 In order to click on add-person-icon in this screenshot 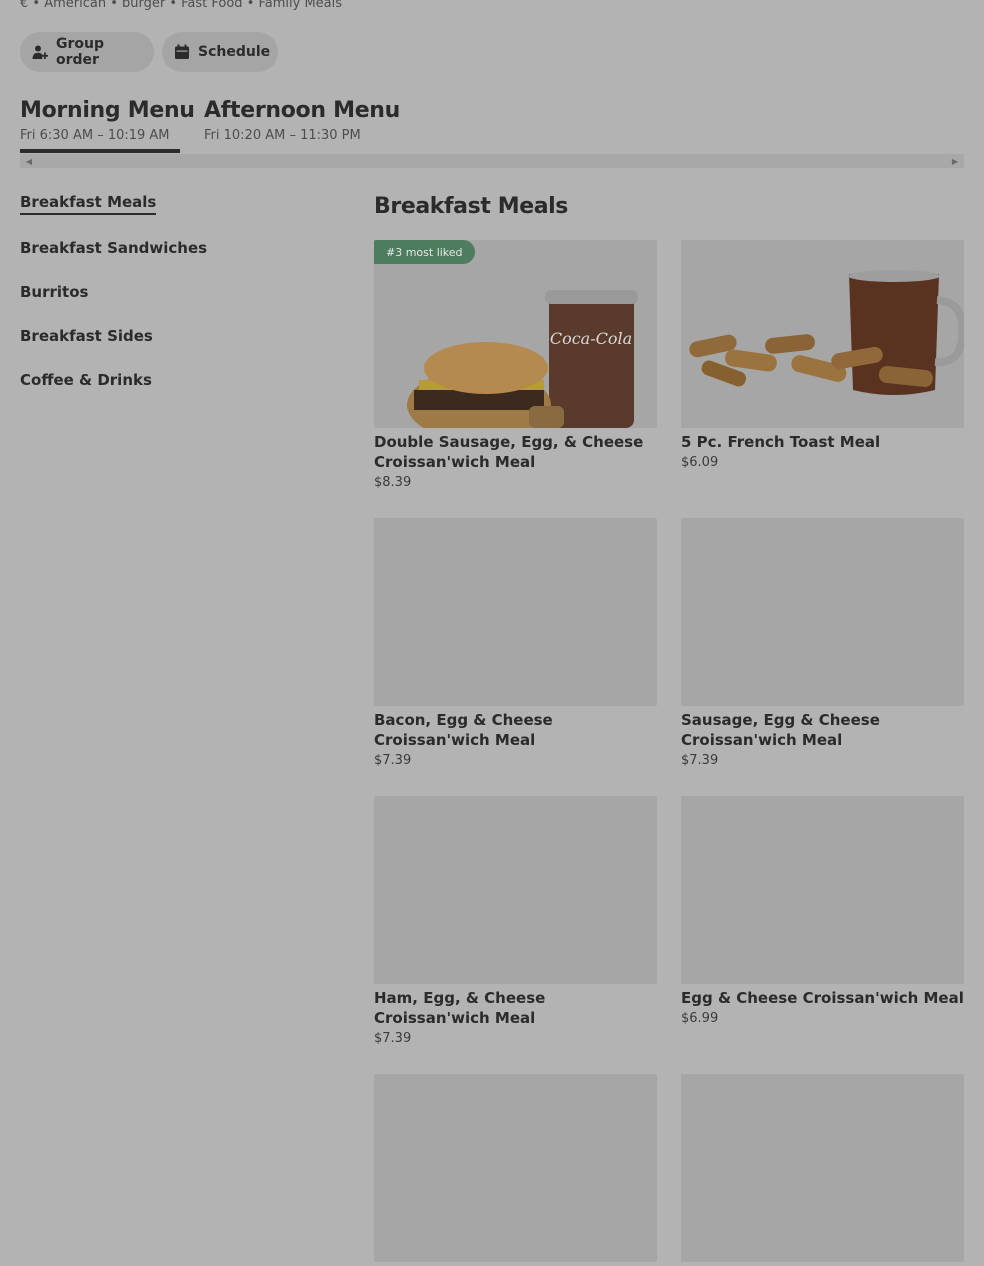, I will do `click(40, 52)`.